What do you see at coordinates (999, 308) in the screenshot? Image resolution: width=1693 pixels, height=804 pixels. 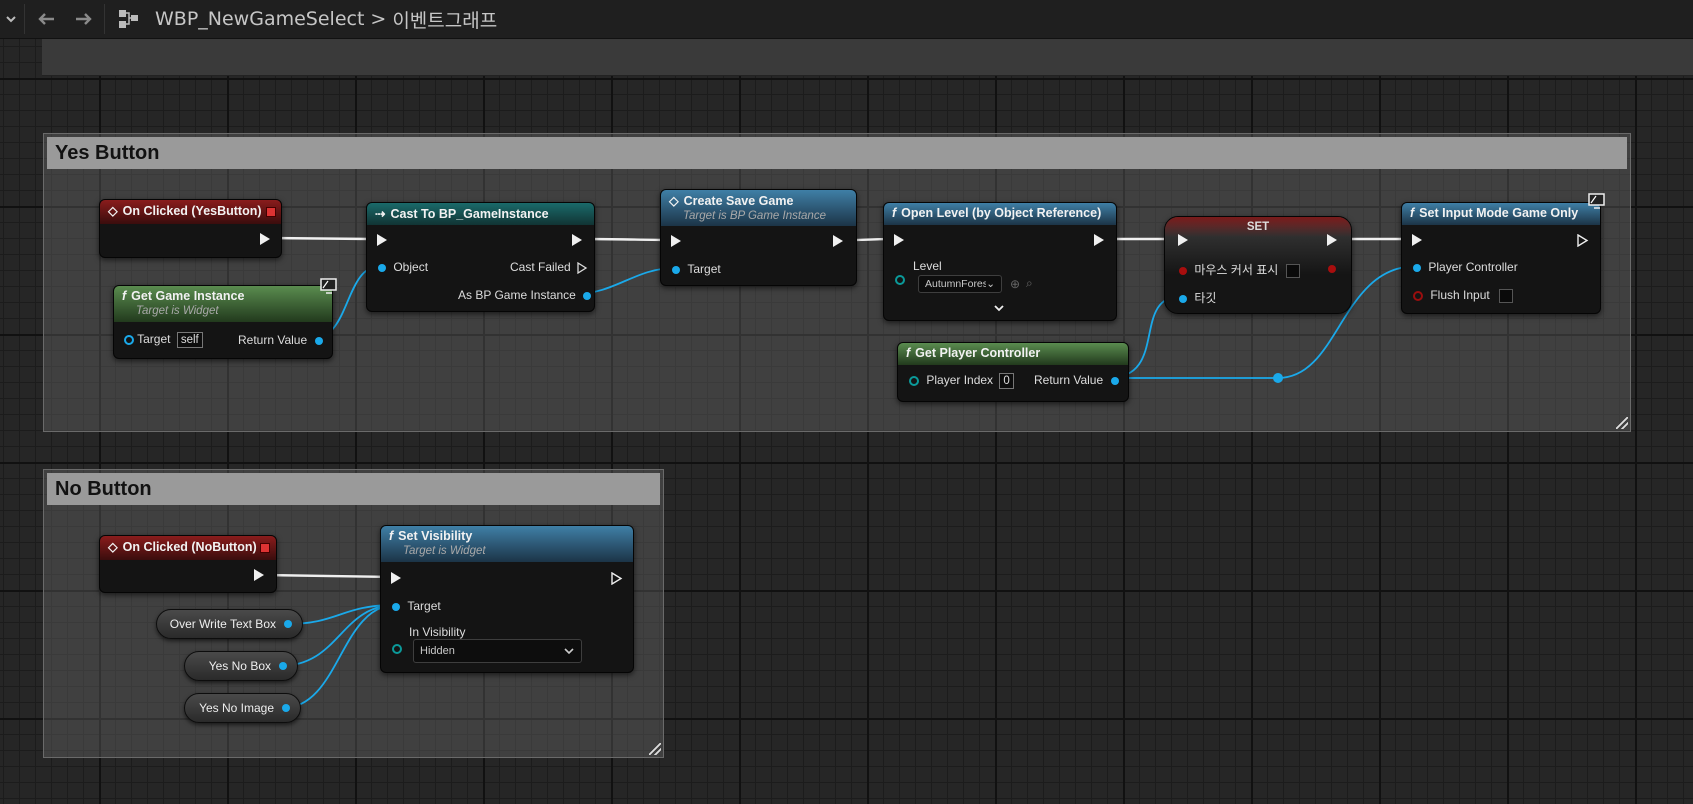 I see `expand-chevron-icon` at bounding box center [999, 308].